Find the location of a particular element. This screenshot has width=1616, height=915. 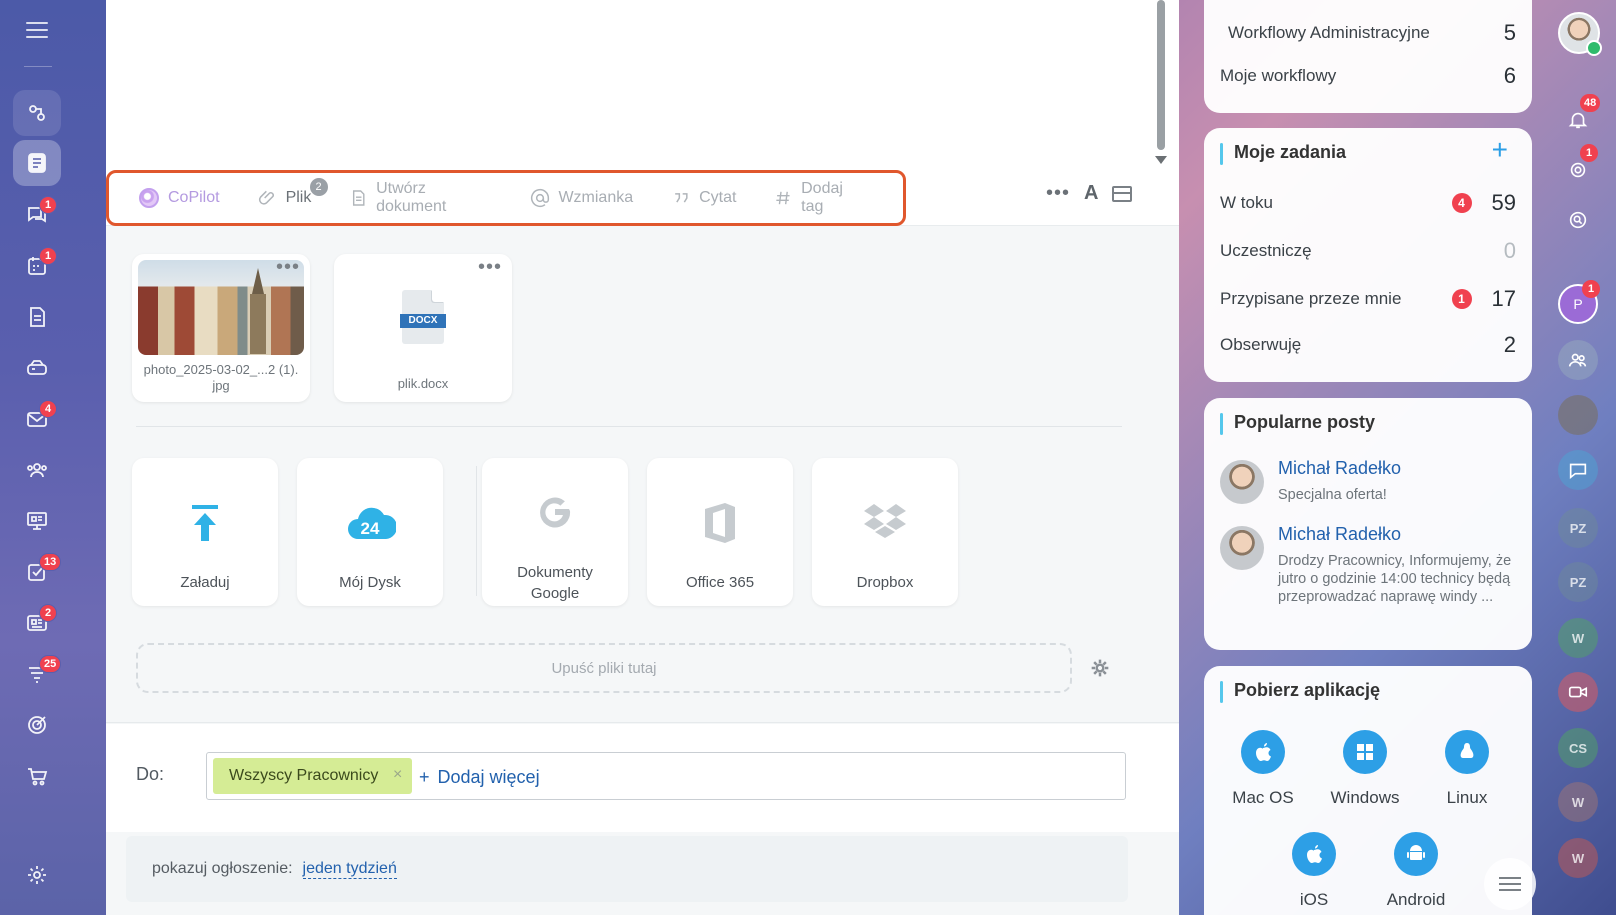

video-call-chat is located at coordinates (1578, 692).